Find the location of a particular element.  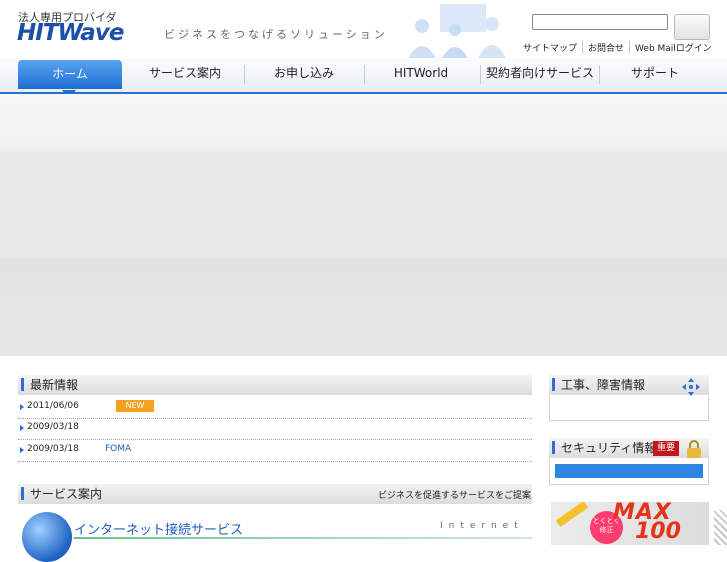

nav-services: サービス案内 is located at coordinates (185, 73).